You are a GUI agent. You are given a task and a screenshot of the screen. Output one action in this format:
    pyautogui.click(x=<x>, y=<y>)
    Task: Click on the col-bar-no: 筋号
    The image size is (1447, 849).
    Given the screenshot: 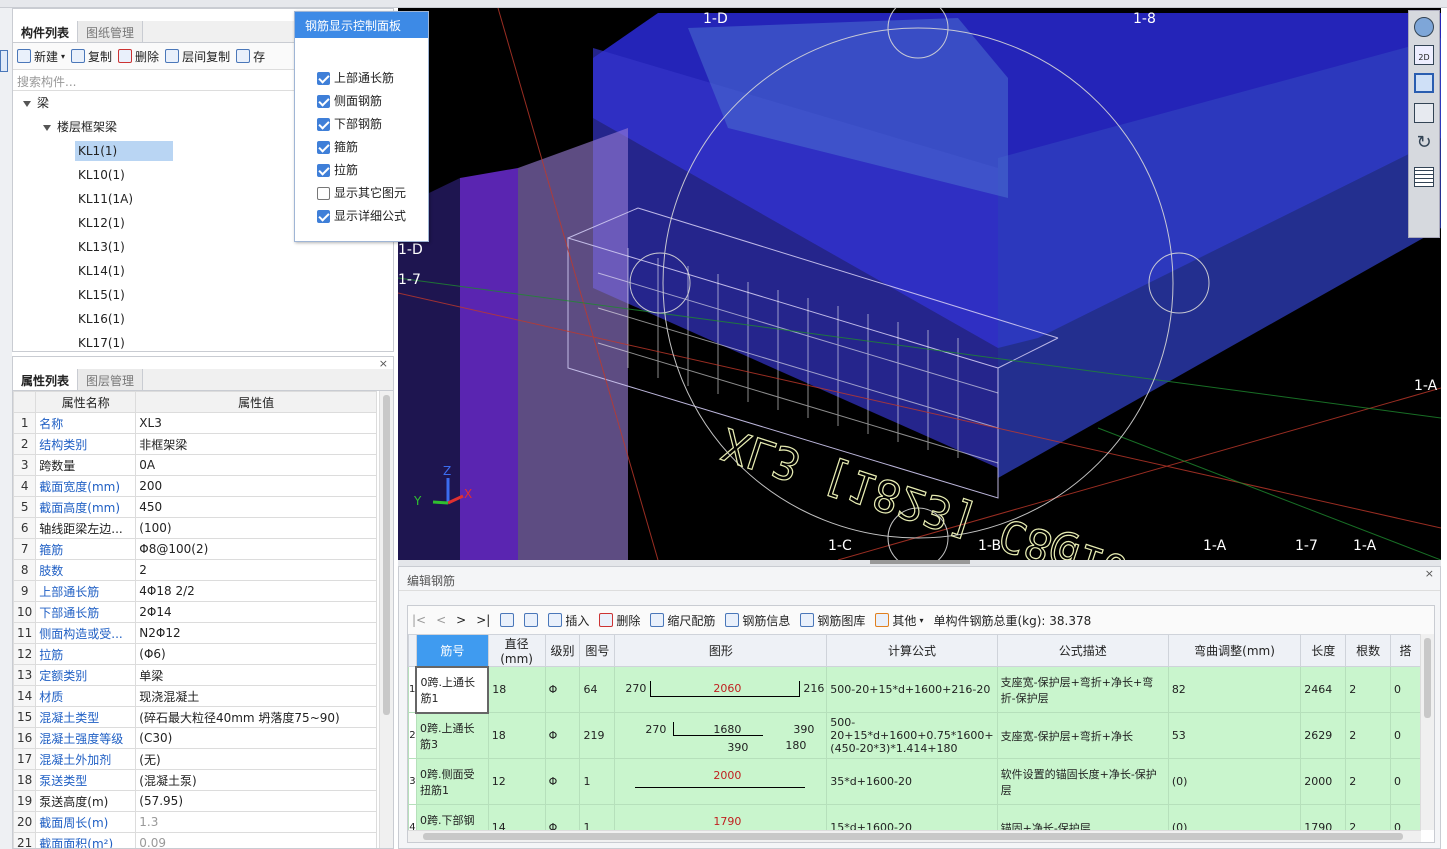 What is the action you would take?
    pyautogui.click(x=452, y=650)
    